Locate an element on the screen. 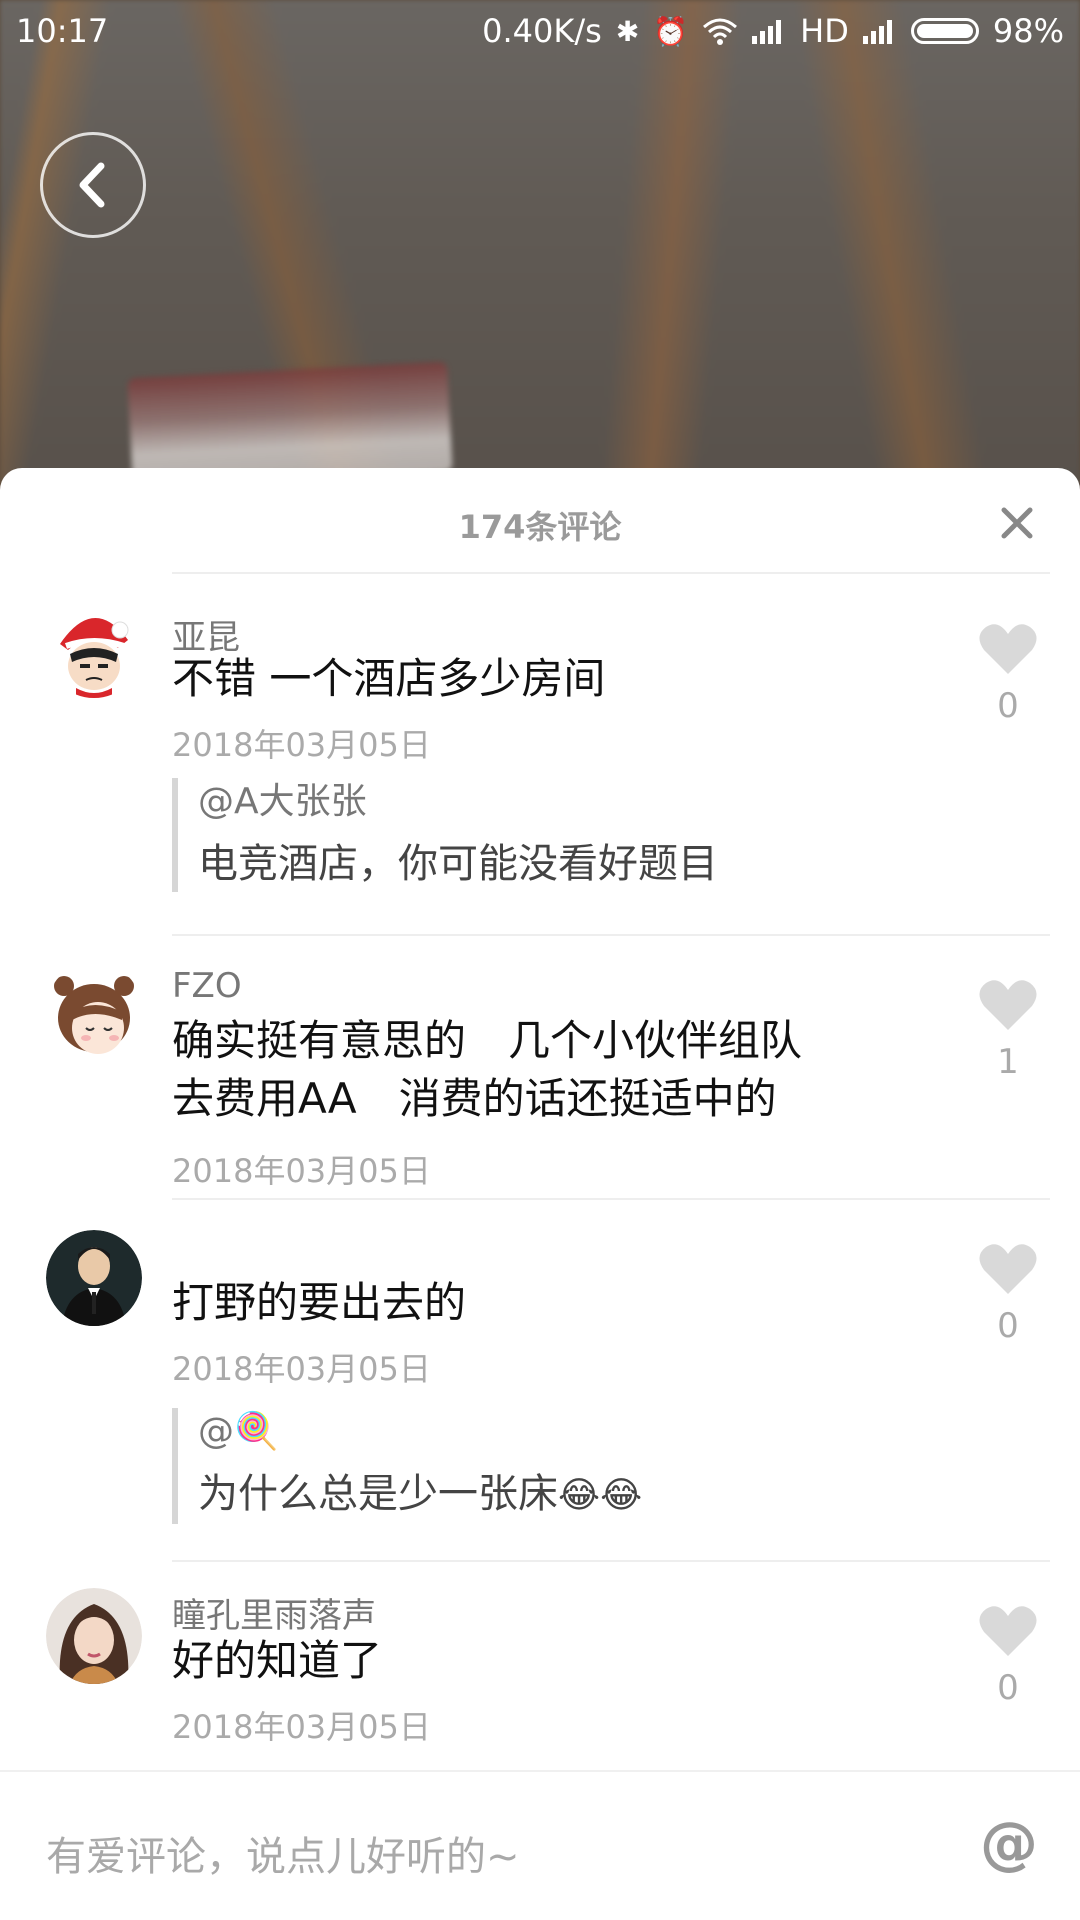 This screenshot has width=1080, height=1920. reply-text: 为什么总是少一张床😂😂 is located at coordinates (528, 1495).